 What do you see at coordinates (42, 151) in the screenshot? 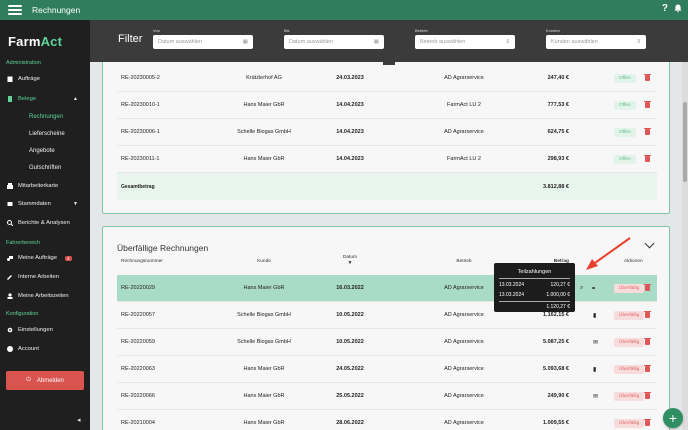
I see `sidebar-item-angebote: Angebote` at bounding box center [42, 151].